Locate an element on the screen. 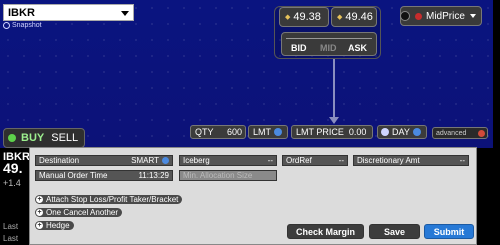 The image size is (500, 245). quote-change: +1.4 is located at coordinates (12, 183).